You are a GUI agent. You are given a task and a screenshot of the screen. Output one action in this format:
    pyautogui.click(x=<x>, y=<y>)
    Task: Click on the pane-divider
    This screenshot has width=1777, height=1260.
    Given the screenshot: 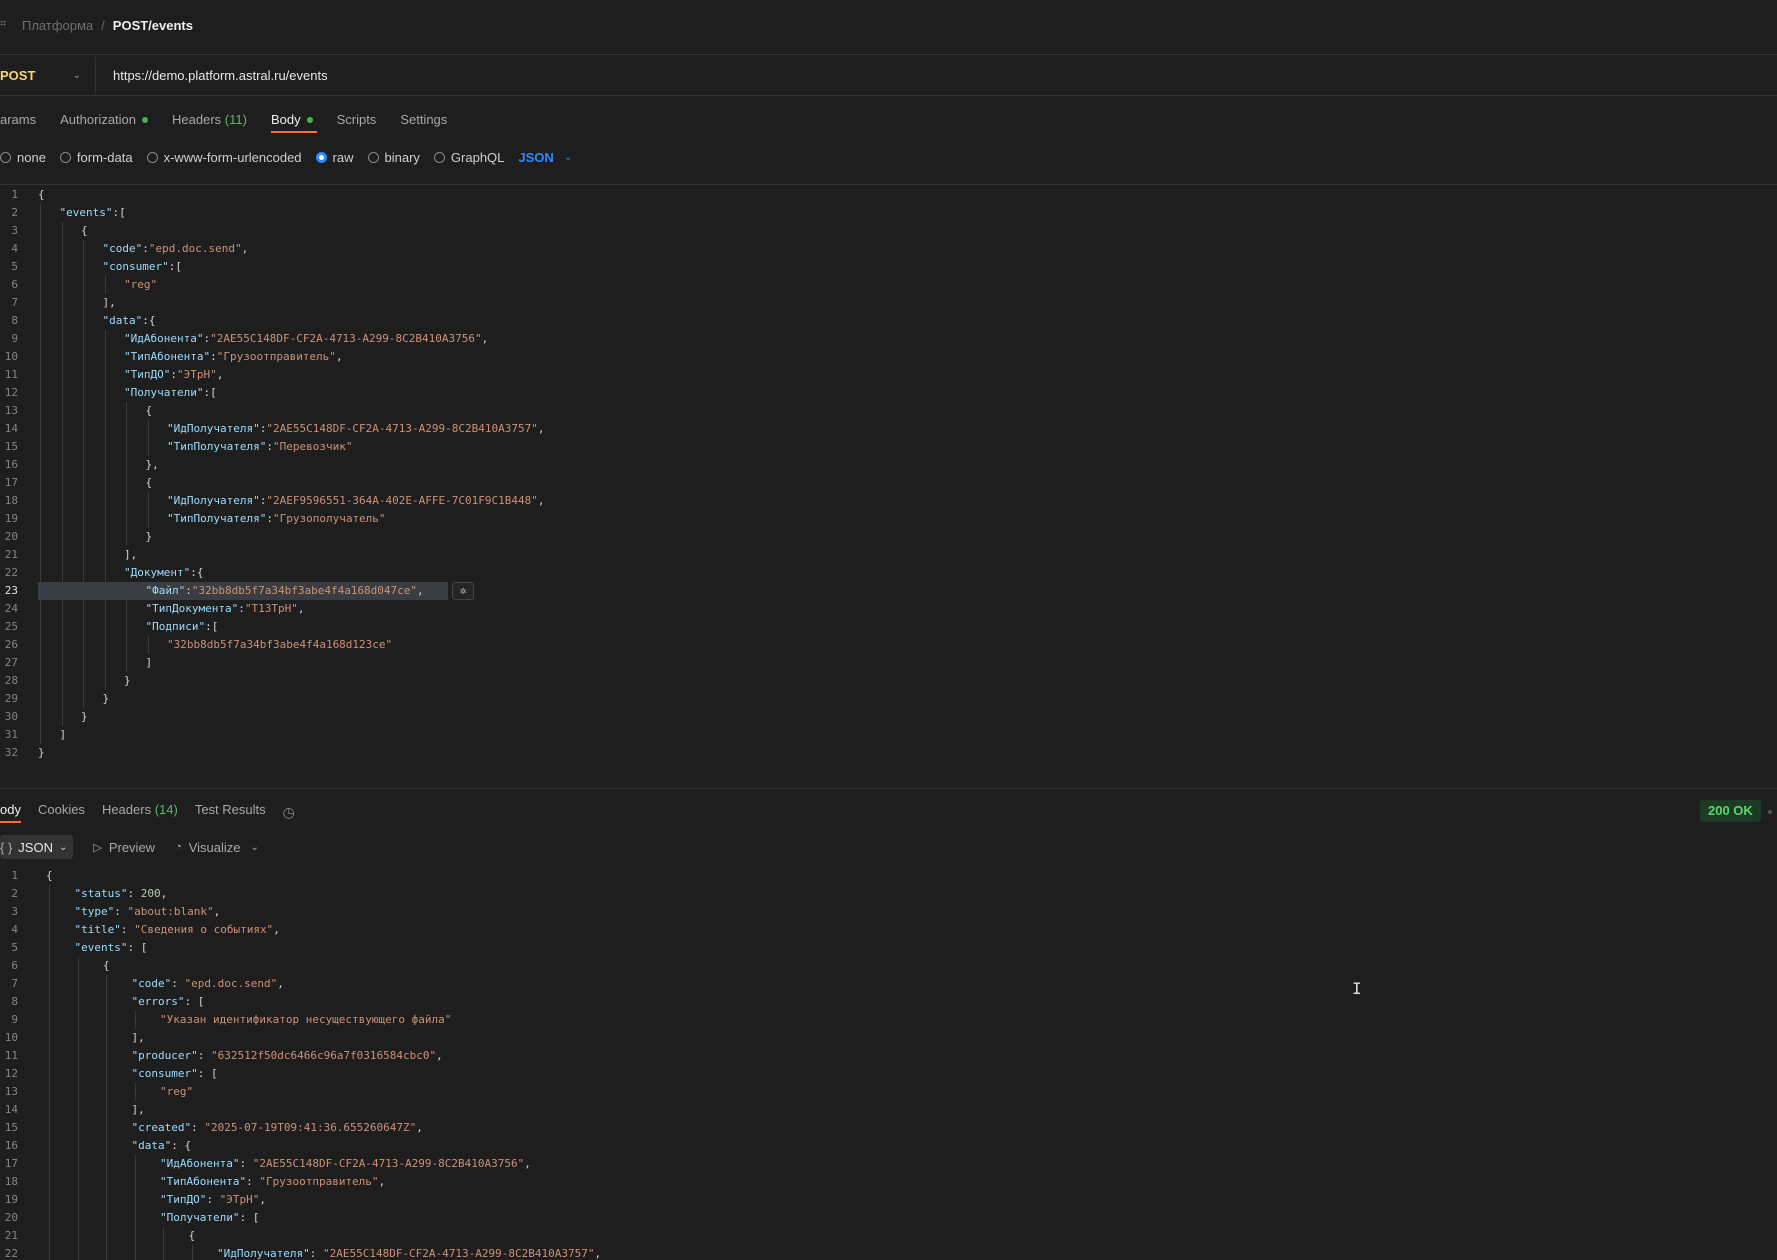 What is the action you would take?
    pyautogui.click(x=888, y=788)
    